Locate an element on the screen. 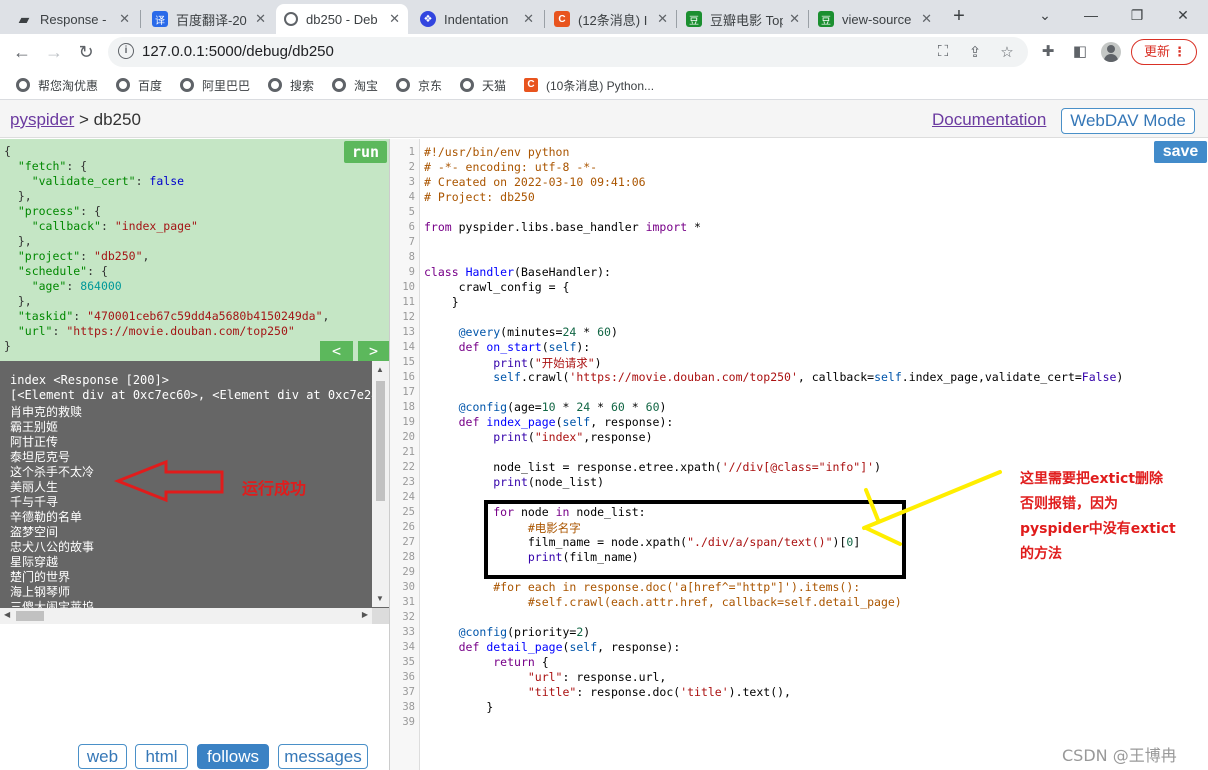  code-line: def on_start(self): is located at coordinates (524, 347).